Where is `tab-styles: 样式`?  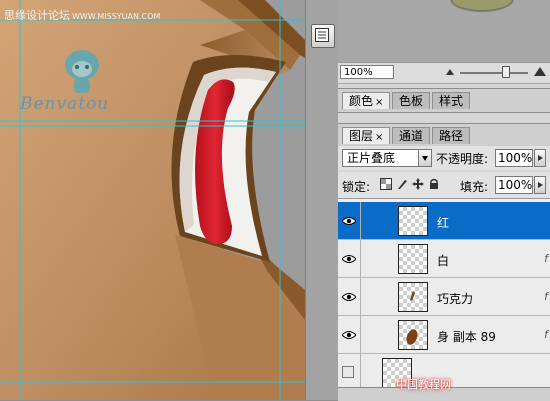 tab-styles: 样式 is located at coordinates (451, 100).